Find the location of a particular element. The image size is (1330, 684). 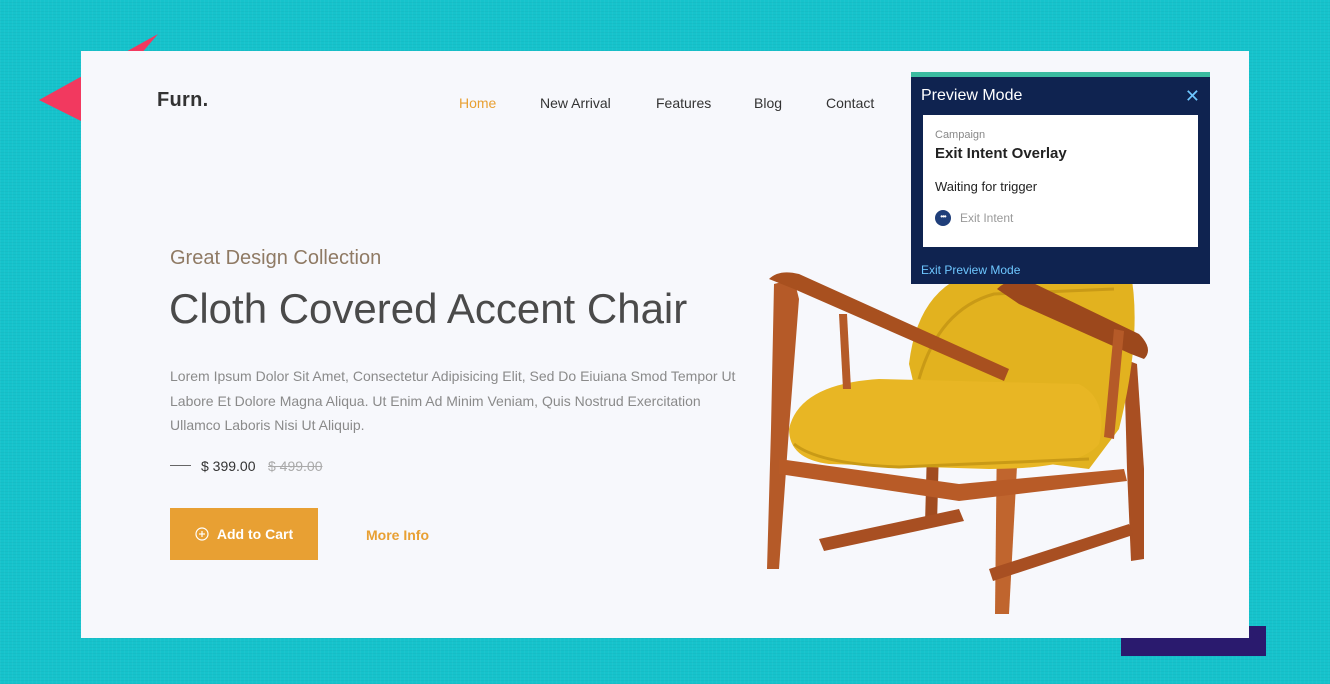

add-to-cart-button: Add to Cart is located at coordinates (244, 534).